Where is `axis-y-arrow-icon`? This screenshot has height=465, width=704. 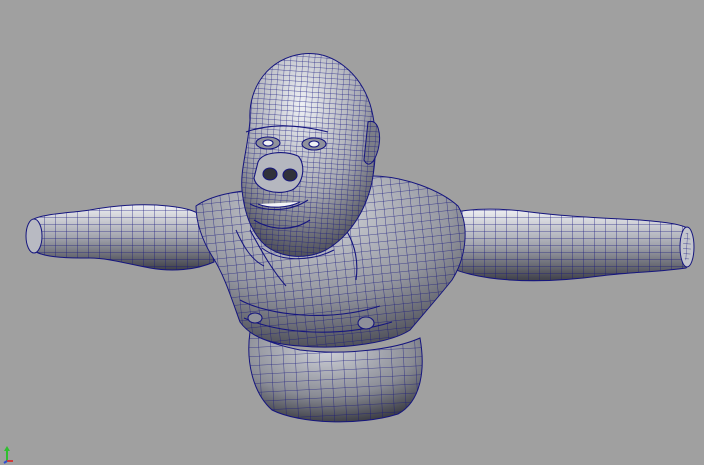
axis-y-arrow-icon is located at coordinates (7, 448).